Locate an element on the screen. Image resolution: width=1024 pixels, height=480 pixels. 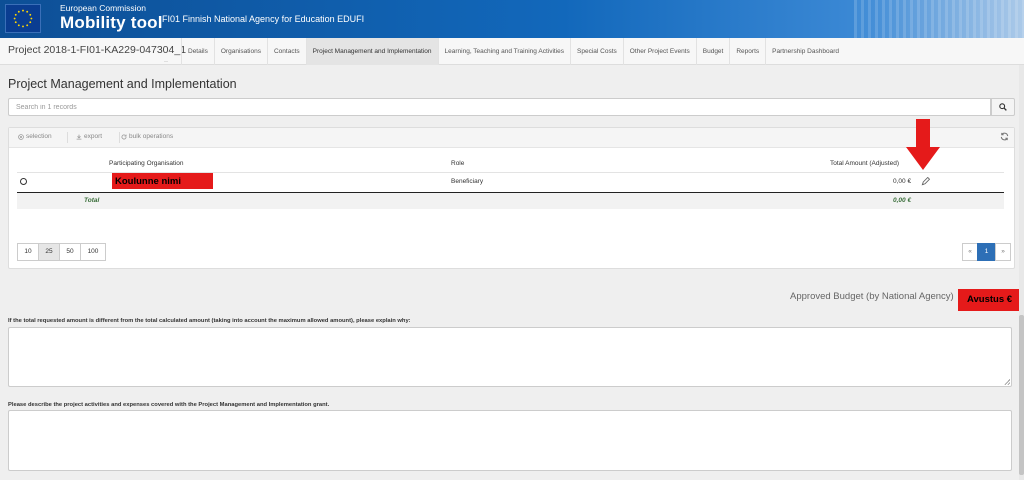
organisation-name-cell: Koulunne nimi is located at coordinates (162, 181).